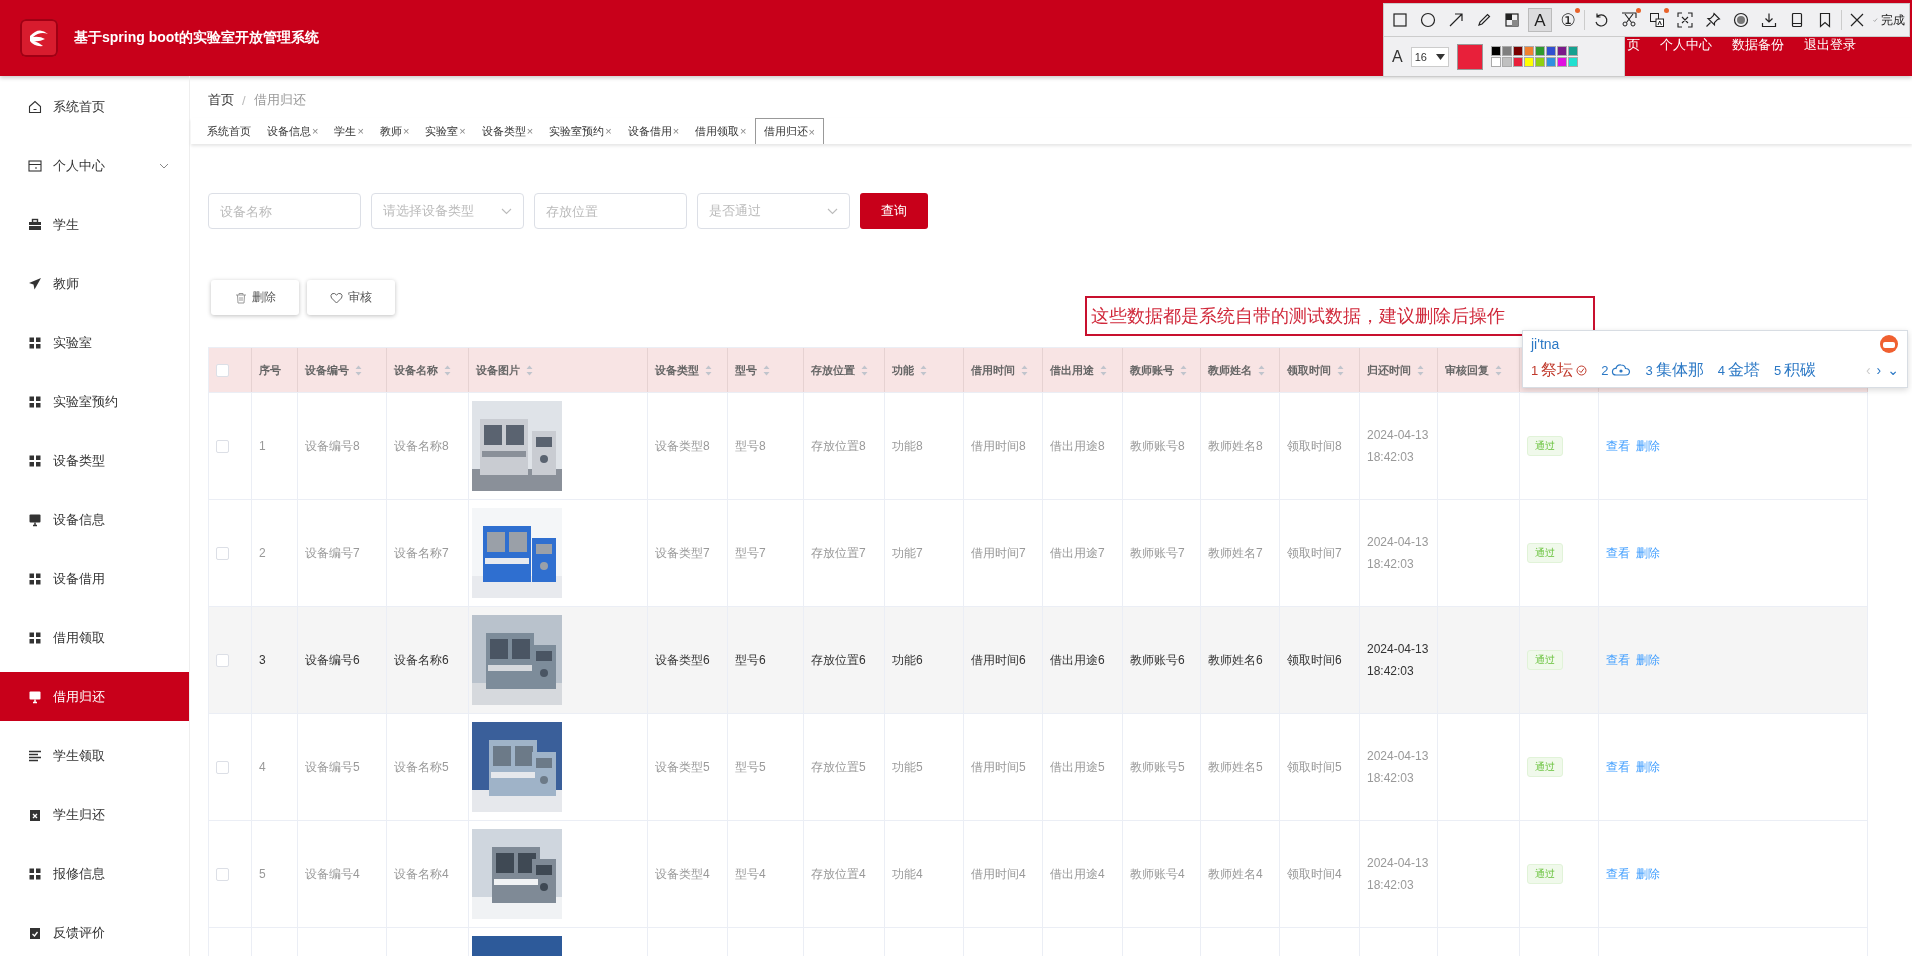 Image resolution: width=1912 pixels, height=956 pixels. I want to click on sidebar-item: 借用归还, so click(94, 696).